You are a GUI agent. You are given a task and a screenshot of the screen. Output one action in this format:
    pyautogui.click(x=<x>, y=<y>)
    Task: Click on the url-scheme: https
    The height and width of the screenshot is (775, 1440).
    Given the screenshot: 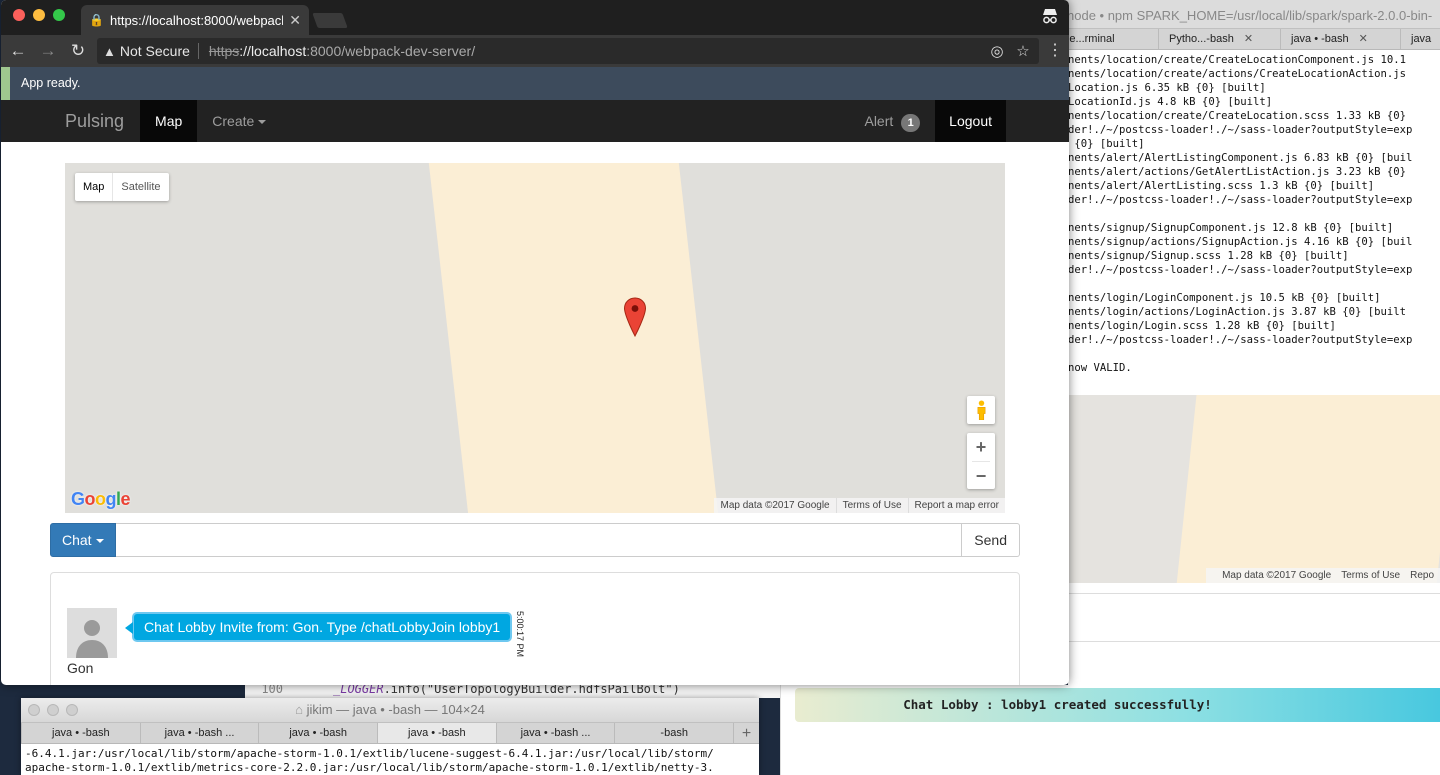 What is the action you would take?
    pyautogui.click(x=224, y=51)
    